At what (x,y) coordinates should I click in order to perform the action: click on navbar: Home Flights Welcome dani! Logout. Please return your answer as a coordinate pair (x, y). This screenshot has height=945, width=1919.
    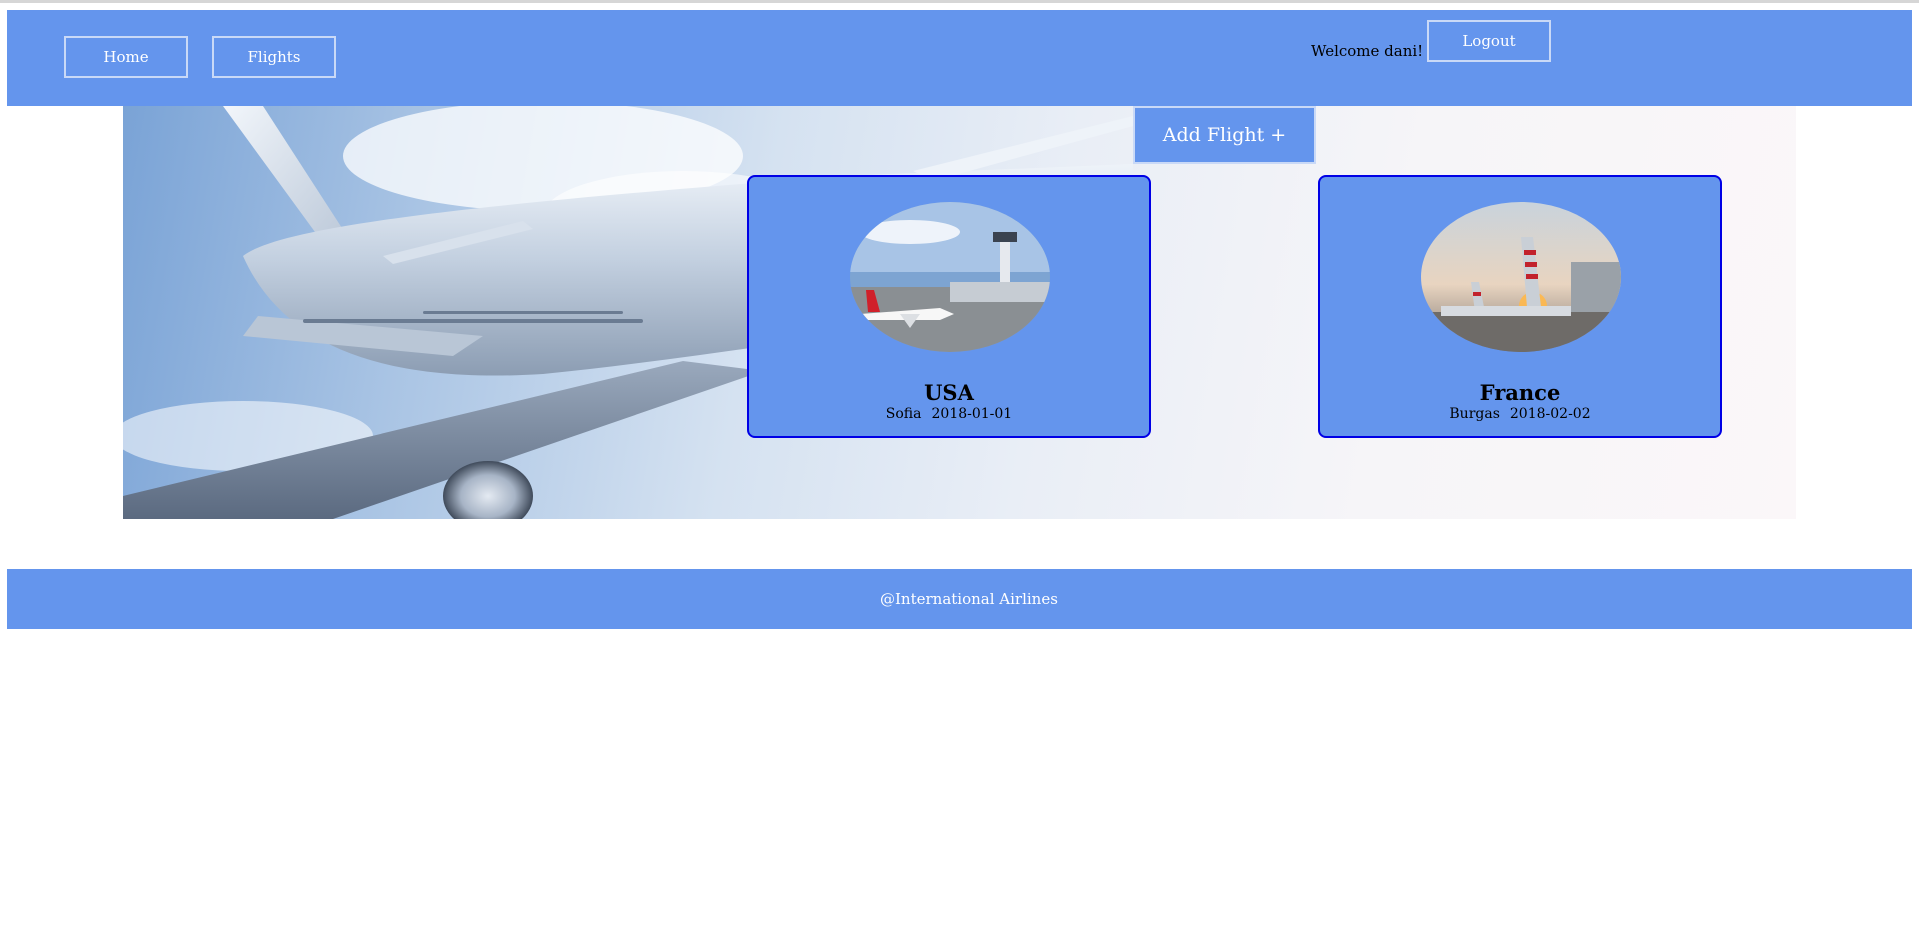
    Looking at the image, I should click on (959, 58).